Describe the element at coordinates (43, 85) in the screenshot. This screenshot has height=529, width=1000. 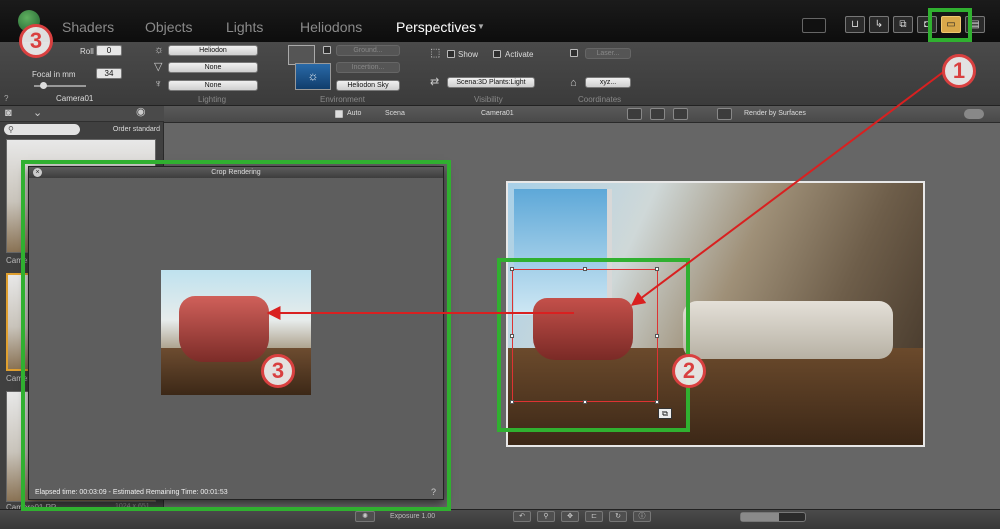
I see `focal-slider-knob` at that location.